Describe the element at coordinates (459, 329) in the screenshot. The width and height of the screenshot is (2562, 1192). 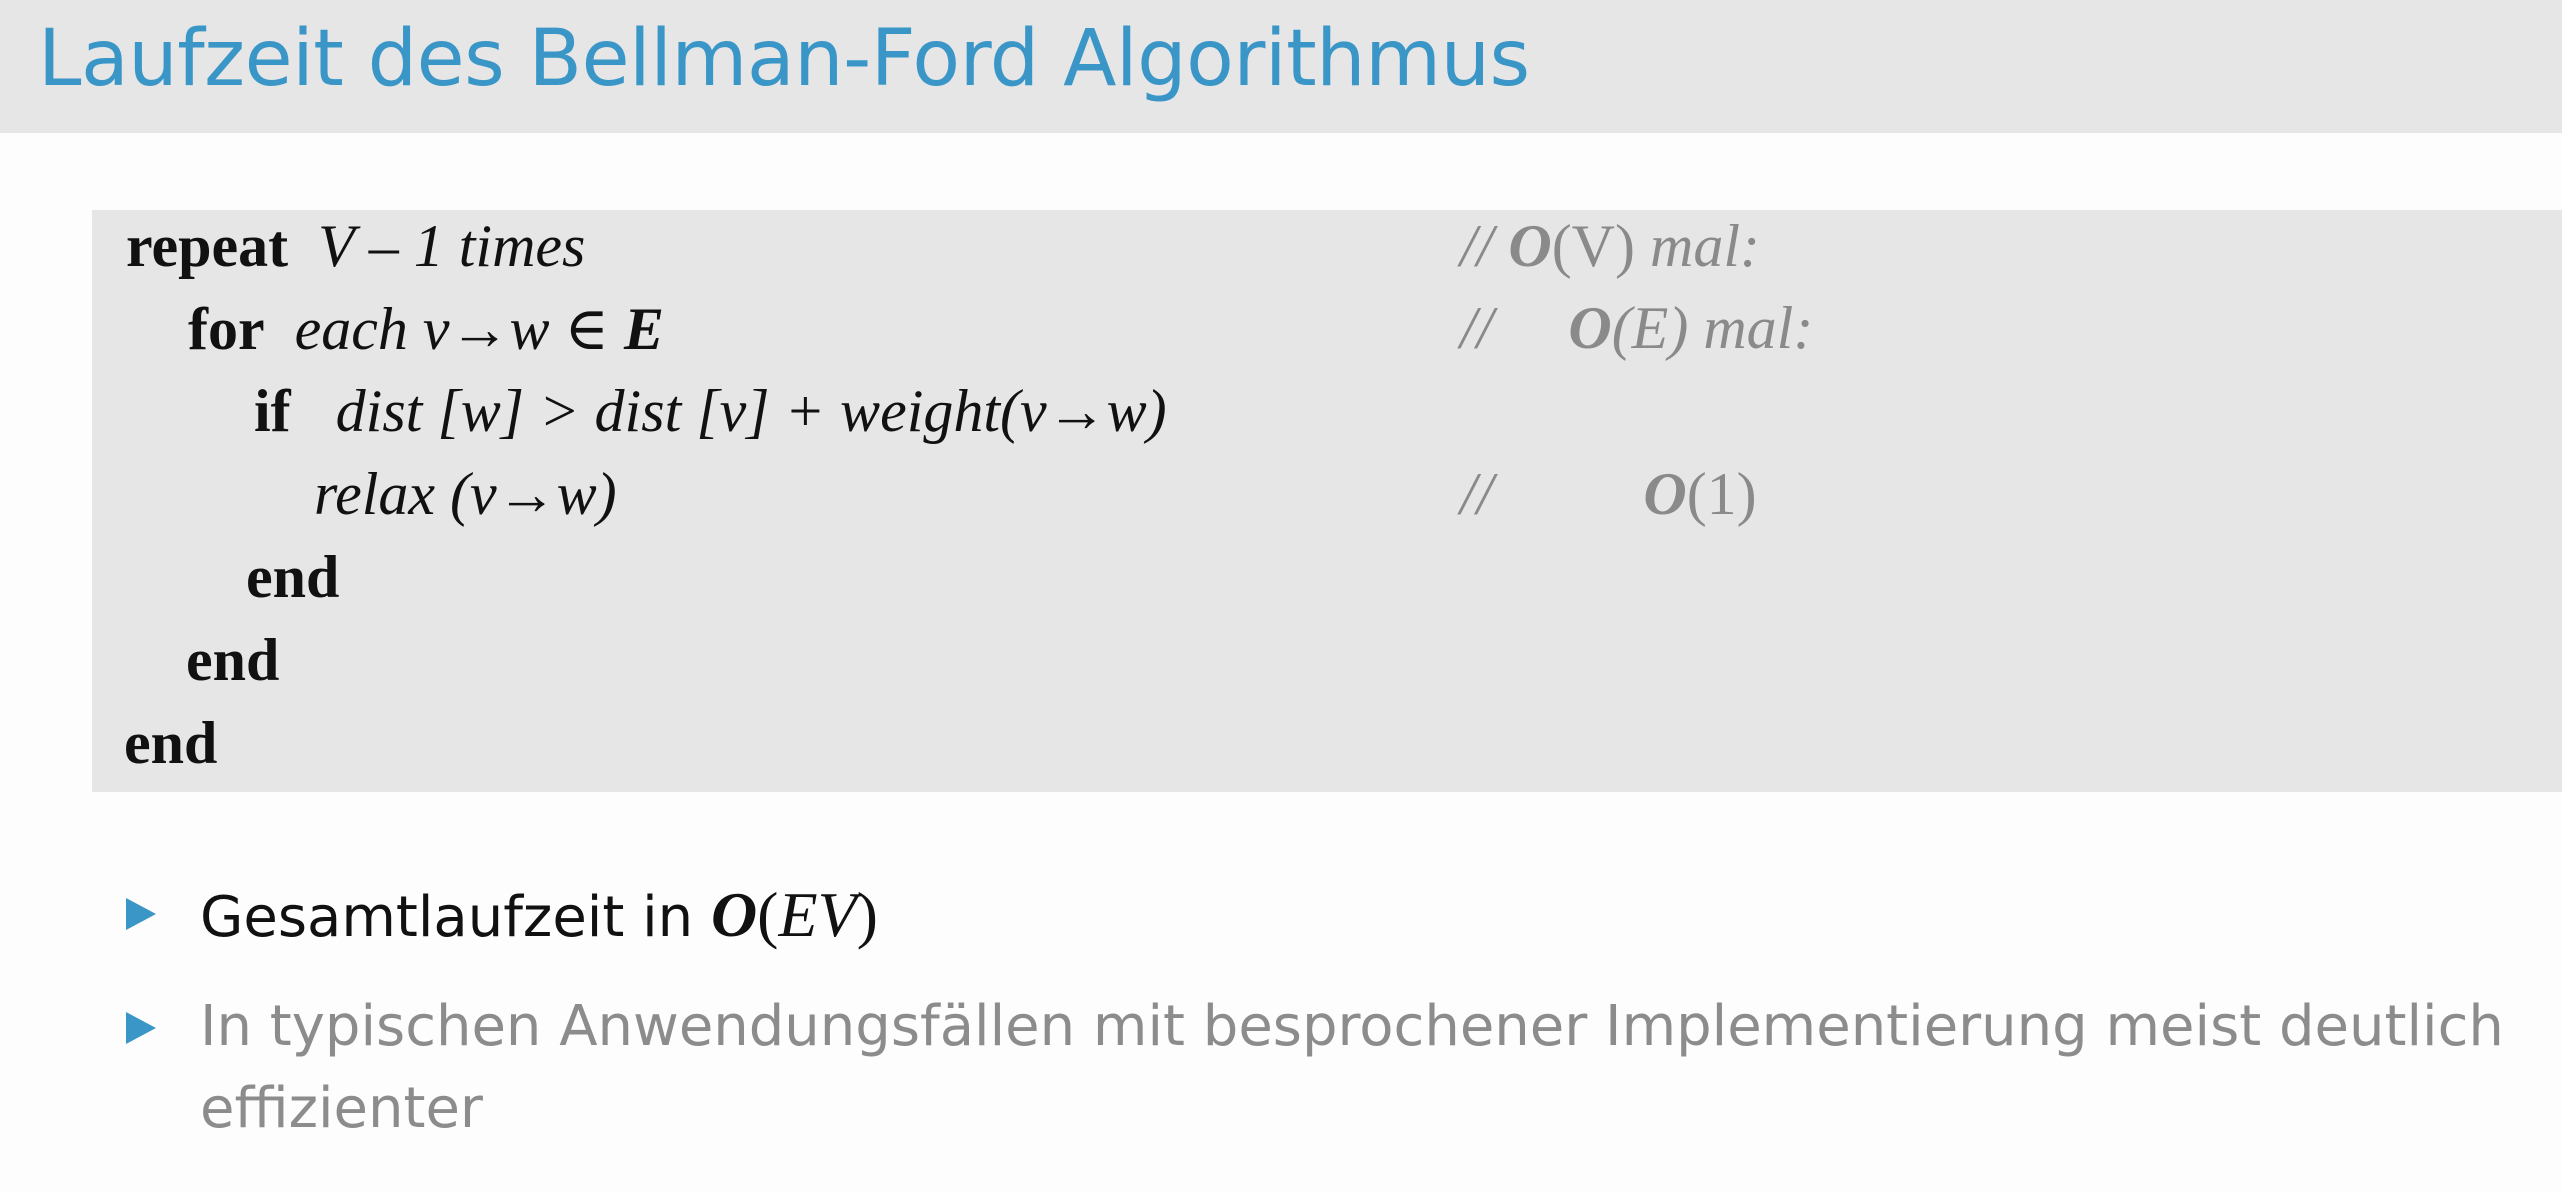
I see `for-condition: each v→w ∈` at that location.